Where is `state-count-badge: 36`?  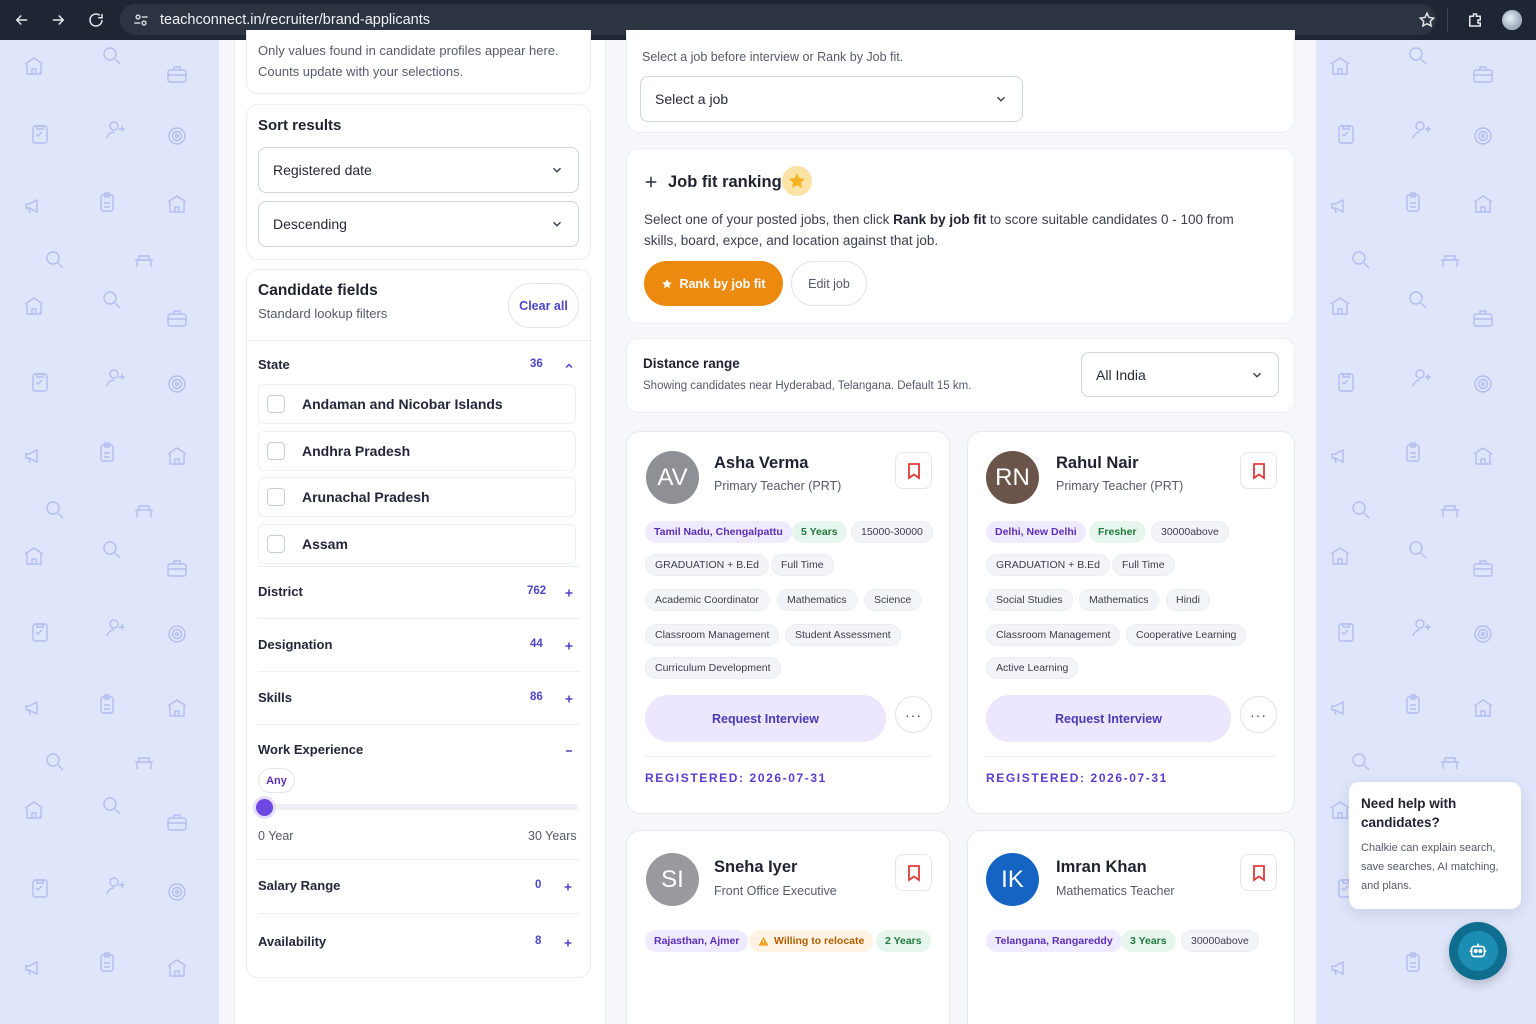
state-count-badge: 36 is located at coordinates (536, 364).